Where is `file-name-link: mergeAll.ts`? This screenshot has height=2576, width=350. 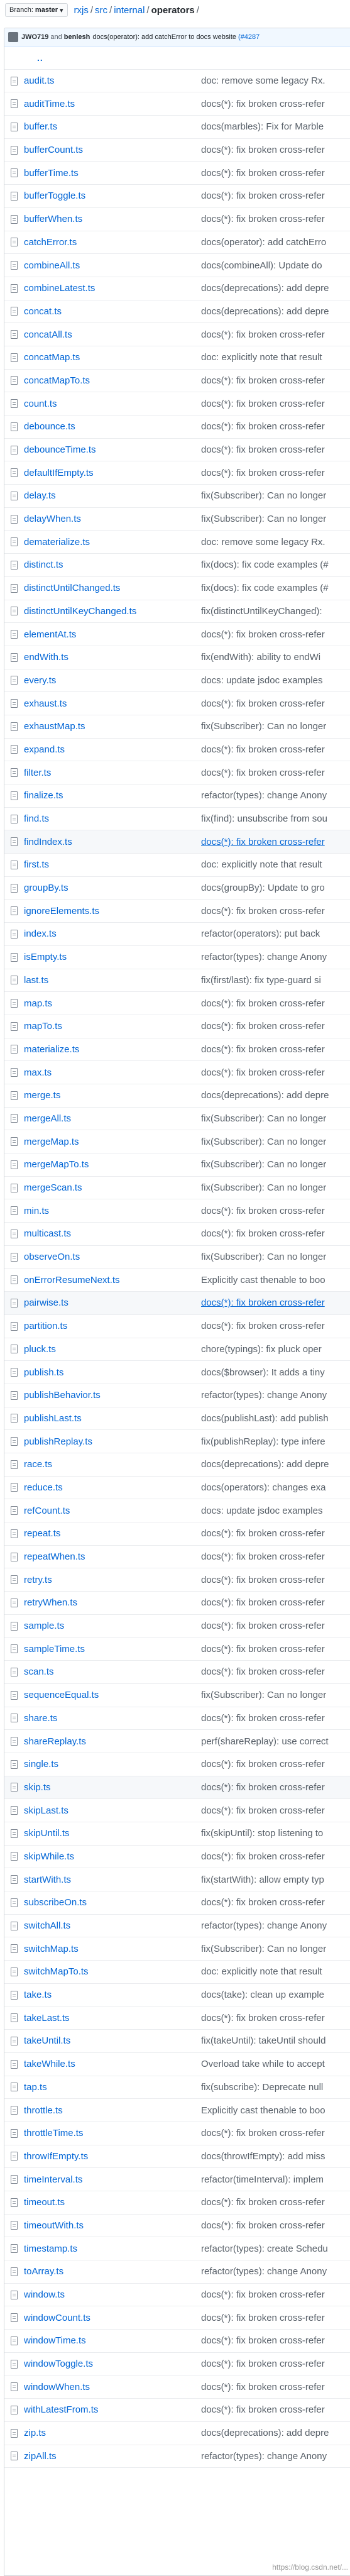 file-name-link: mergeAll.ts is located at coordinates (112, 1118).